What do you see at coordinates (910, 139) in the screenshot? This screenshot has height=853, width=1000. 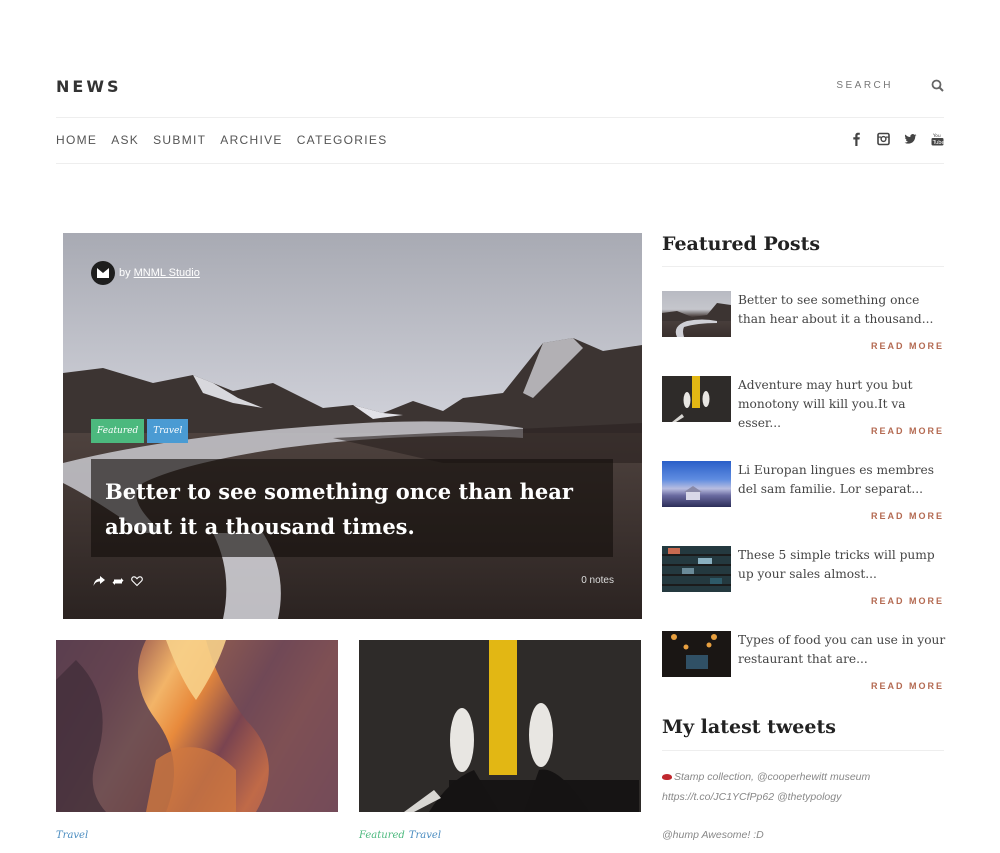 I see `twitter-icon` at bounding box center [910, 139].